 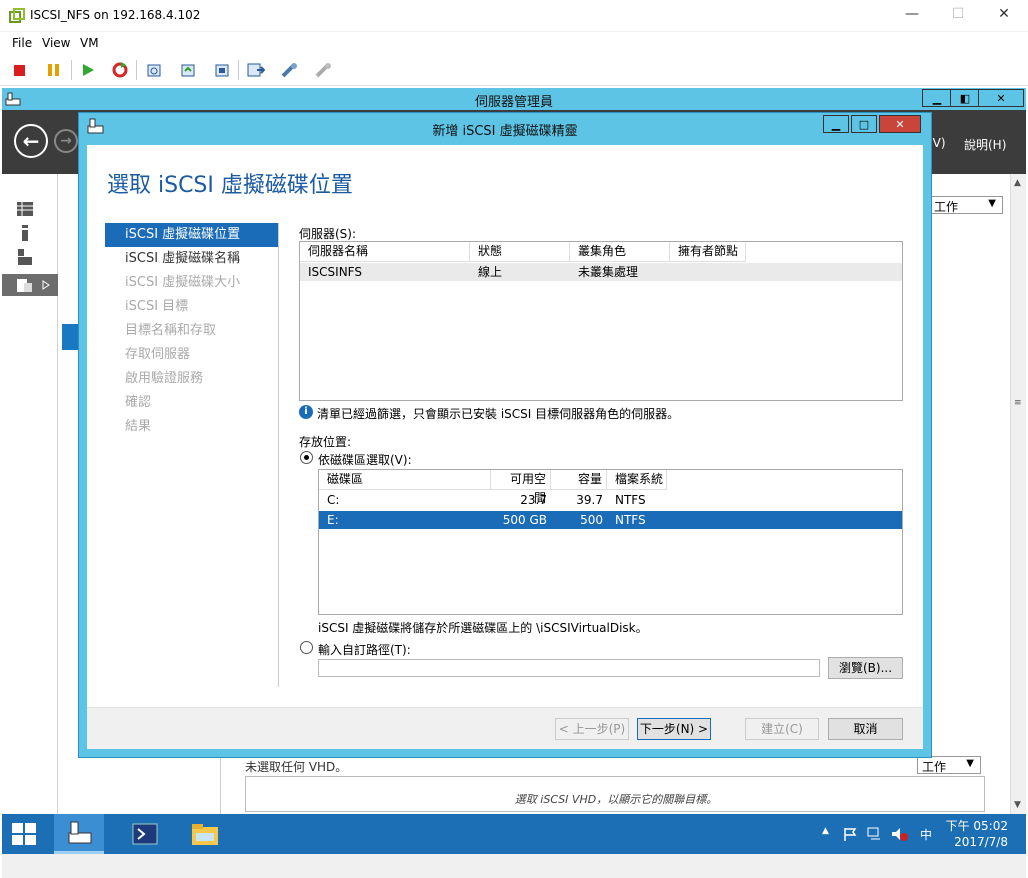 What do you see at coordinates (1018, 403) in the screenshot?
I see `scroll-thumb-icon: ≡` at bounding box center [1018, 403].